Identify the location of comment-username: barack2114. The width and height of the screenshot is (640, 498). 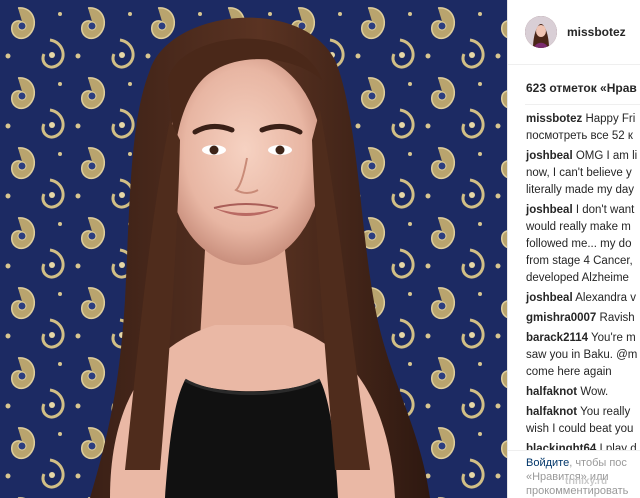
(557, 338).